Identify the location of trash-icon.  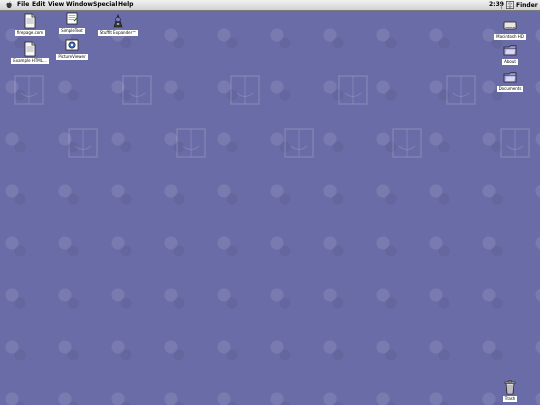
(510, 387).